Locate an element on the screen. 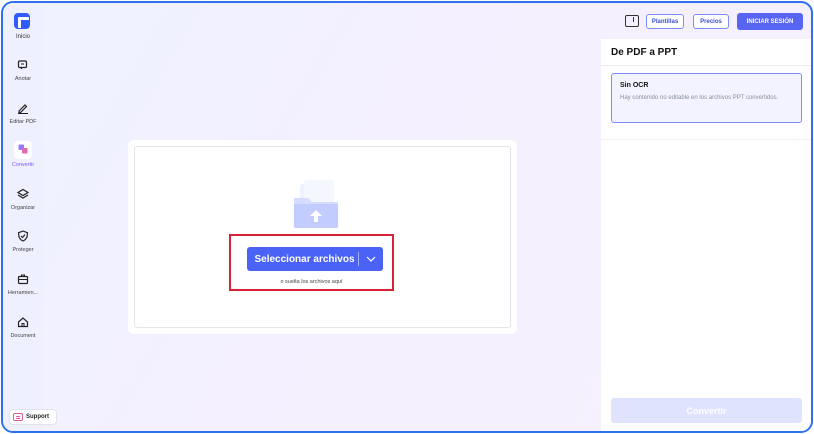 This screenshot has height=434, width=814. drop-hint-text: o suelta los archivos aquí is located at coordinates (311, 282).